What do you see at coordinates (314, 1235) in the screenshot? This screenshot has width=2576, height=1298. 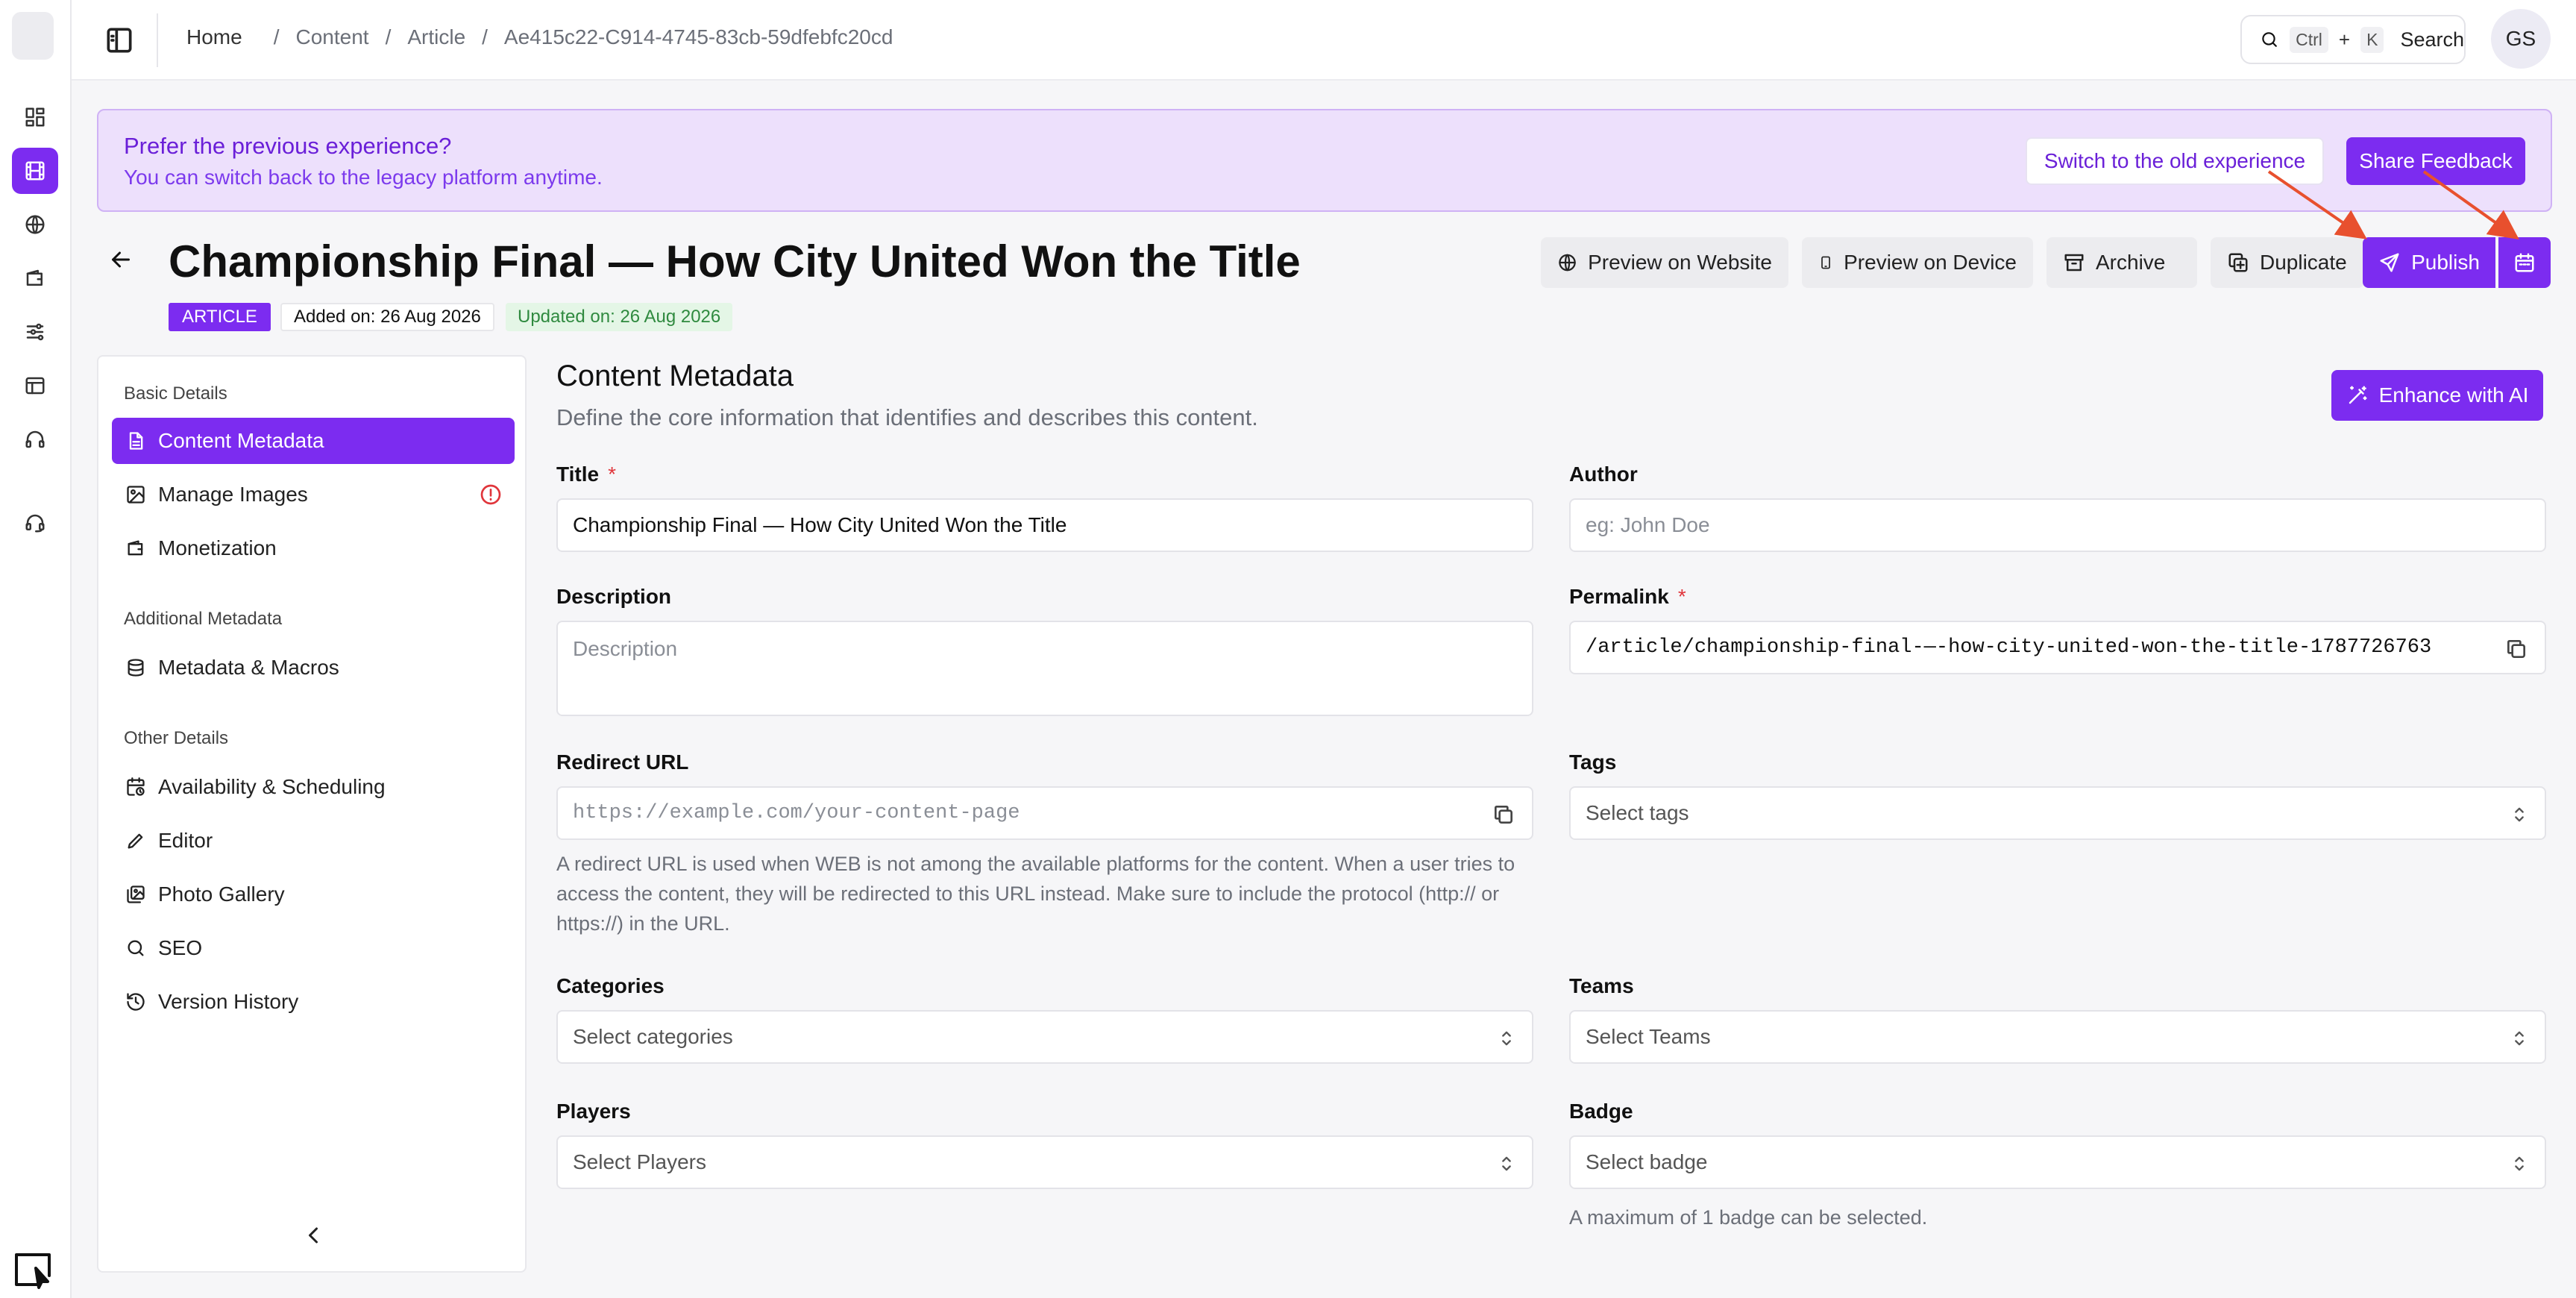 I see `collapse-sidebar-icon` at bounding box center [314, 1235].